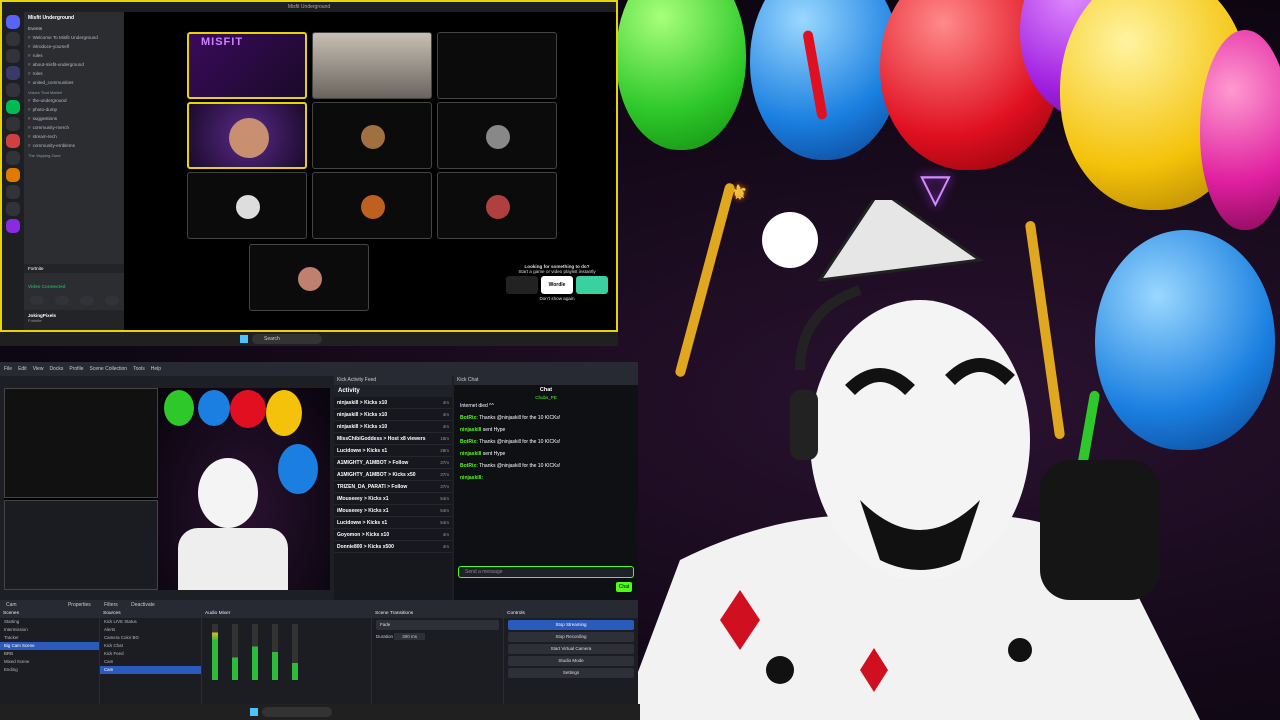 Image resolution: width=1280 pixels, height=720 pixels. Describe the element at coordinates (139, 369) in the screenshot. I see `menu-item: Tools` at that location.